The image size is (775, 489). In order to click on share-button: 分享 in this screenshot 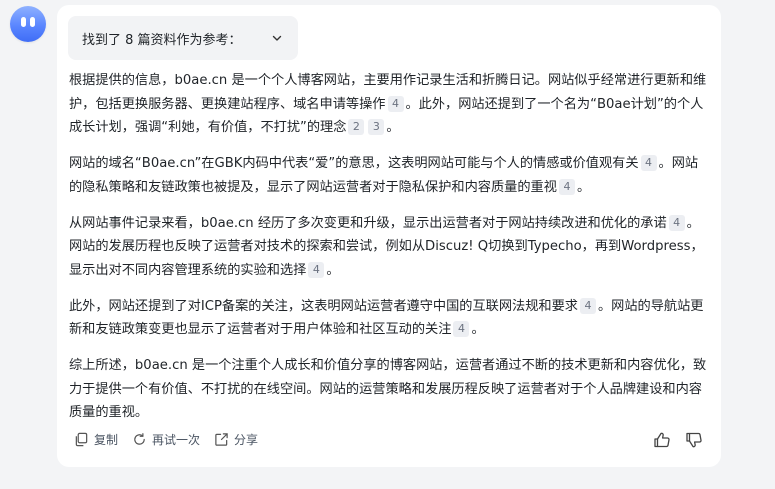, I will do `click(236, 439)`.